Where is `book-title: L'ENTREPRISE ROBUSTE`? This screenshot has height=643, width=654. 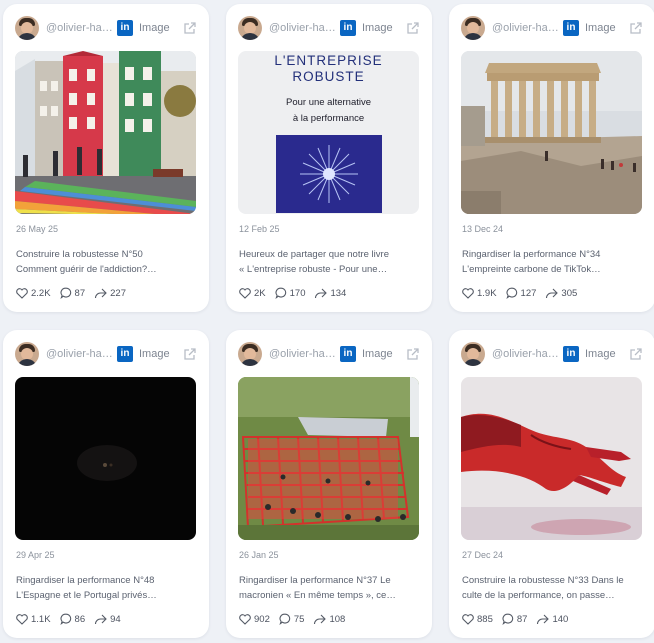
book-title: L'ENTREPRISE ROBUSTE is located at coordinates (328, 68).